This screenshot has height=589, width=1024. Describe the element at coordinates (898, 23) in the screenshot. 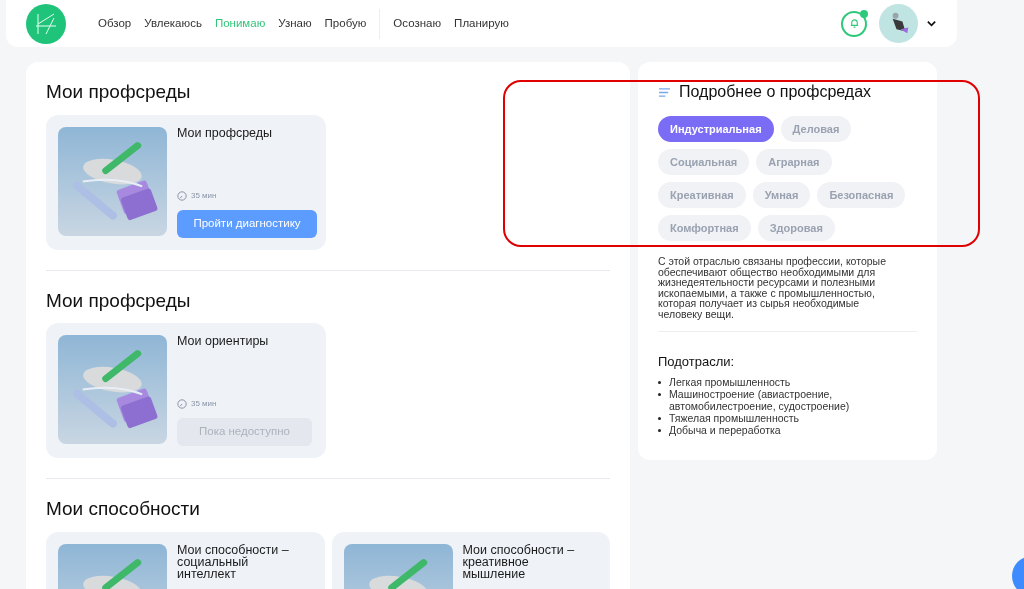

I see `avatar` at that location.